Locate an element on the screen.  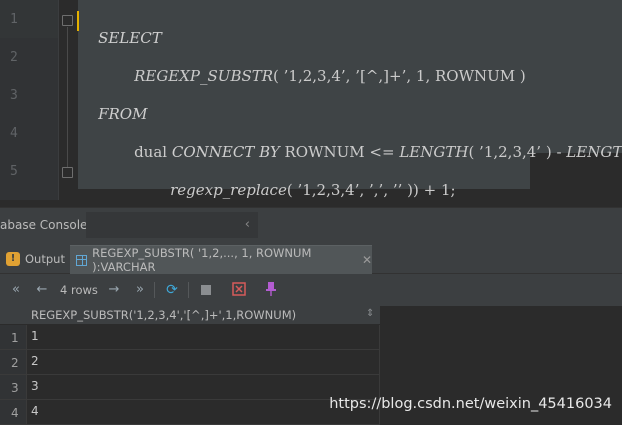
table-row: 1 1 is located at coordinates (190, 337).